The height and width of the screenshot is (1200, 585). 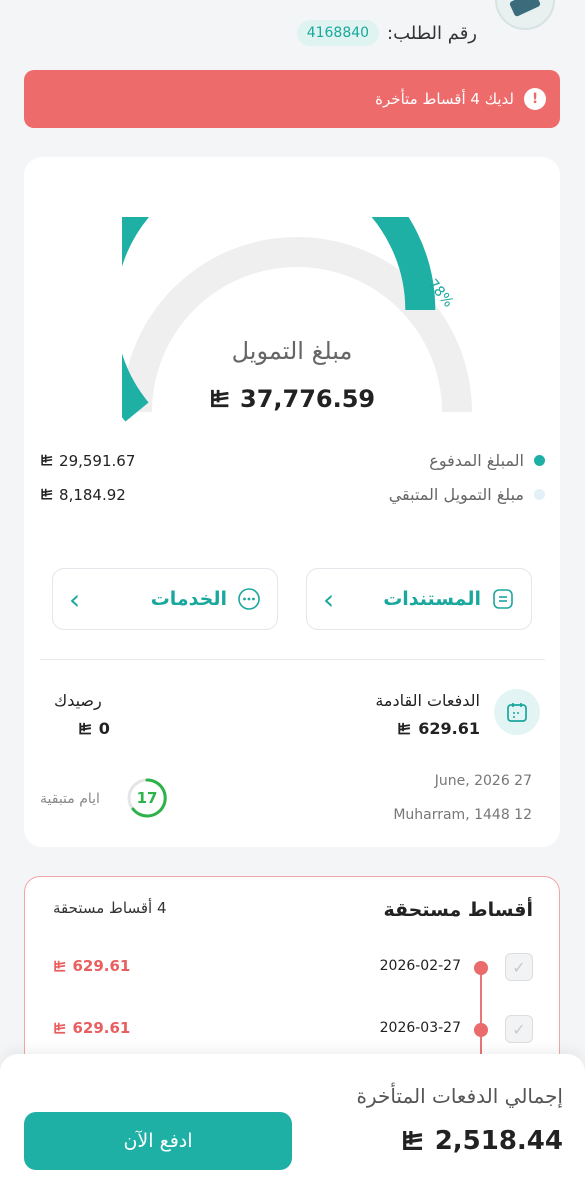 I want to click on upcoming-payments-amount: 629.61, so click(x=438, y=728).